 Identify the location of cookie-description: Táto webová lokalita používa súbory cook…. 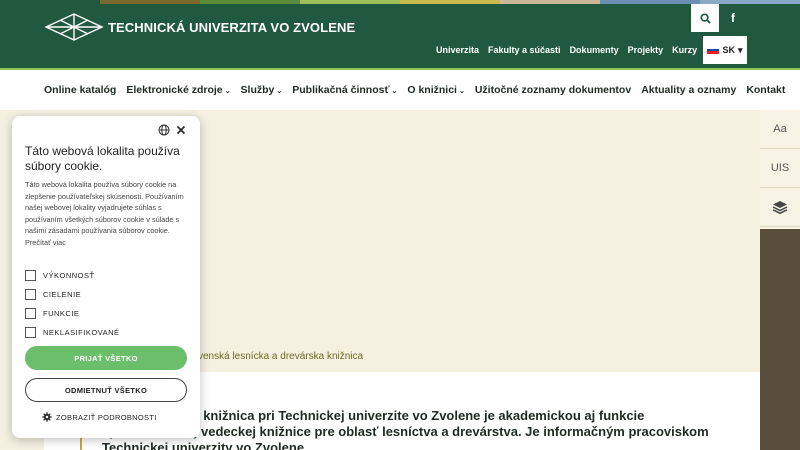
(104, 213).